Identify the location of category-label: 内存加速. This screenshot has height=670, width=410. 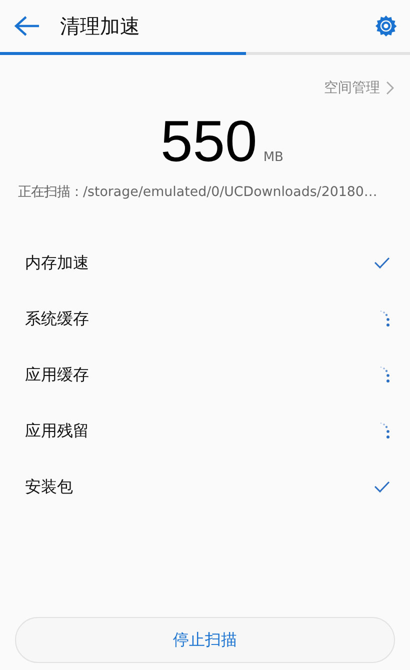
(57, 263).